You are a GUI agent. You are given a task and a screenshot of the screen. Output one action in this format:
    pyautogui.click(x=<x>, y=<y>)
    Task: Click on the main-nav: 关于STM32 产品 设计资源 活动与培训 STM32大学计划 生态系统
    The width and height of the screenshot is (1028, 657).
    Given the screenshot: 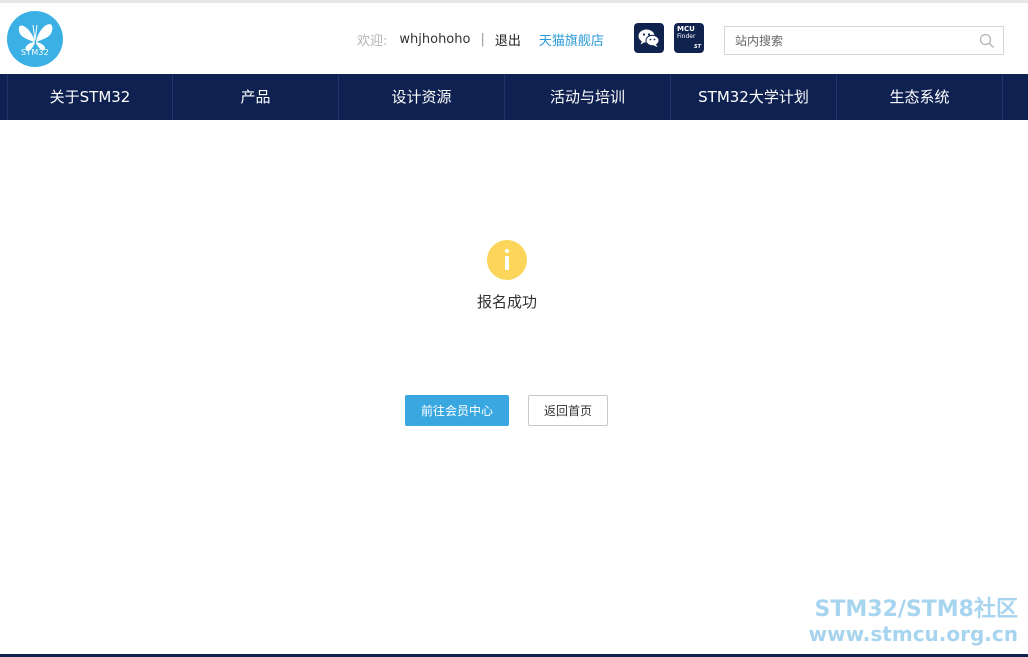 What is the action you would take?
    pyautogui.click(x=514, y=97)
    